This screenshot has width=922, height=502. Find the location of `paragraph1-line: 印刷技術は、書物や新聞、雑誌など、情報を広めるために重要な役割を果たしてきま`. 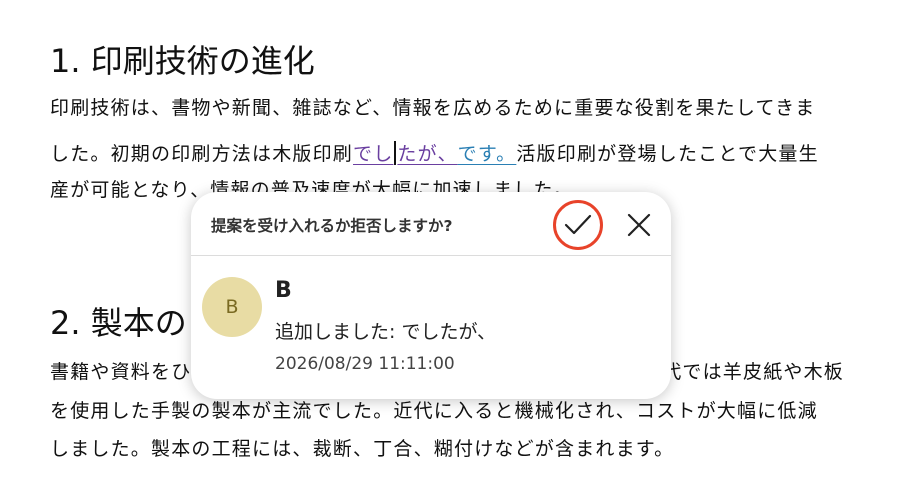

paragraph1-line: 印刷技術は、書物や新聞、雑誌など、情報を広めるために重要な役割を果たしてきま is located at coordinates (433, 108).